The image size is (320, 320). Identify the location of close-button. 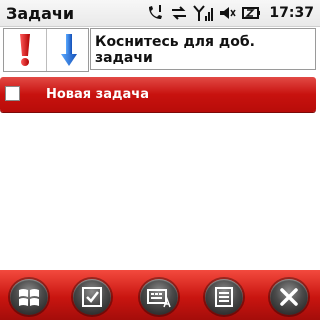
(289, 297).